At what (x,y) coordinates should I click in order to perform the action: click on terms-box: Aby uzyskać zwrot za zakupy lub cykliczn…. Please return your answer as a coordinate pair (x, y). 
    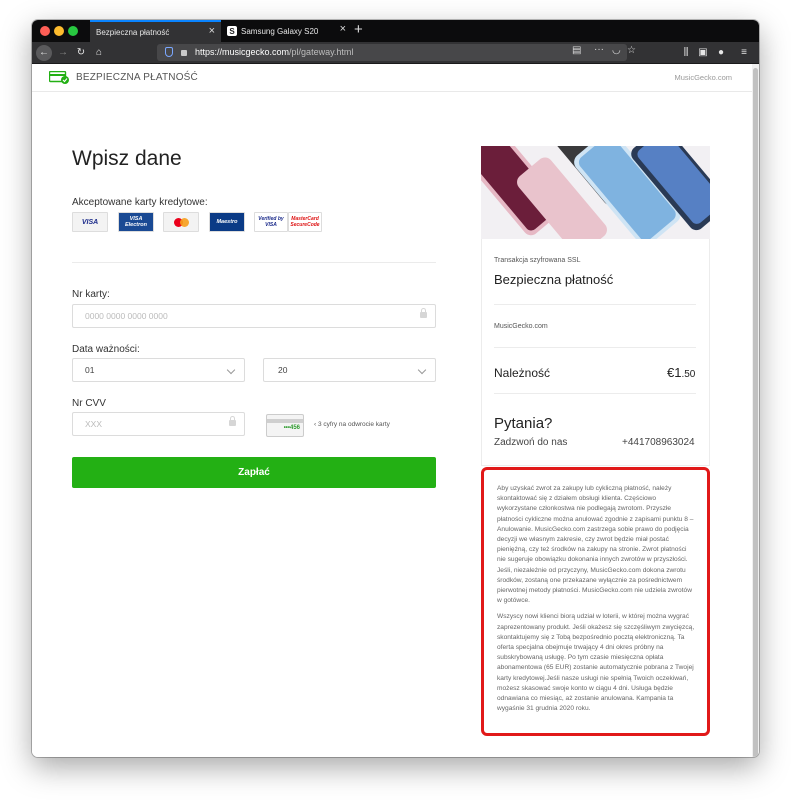
    Looking at the image, I should click on (595, 601).